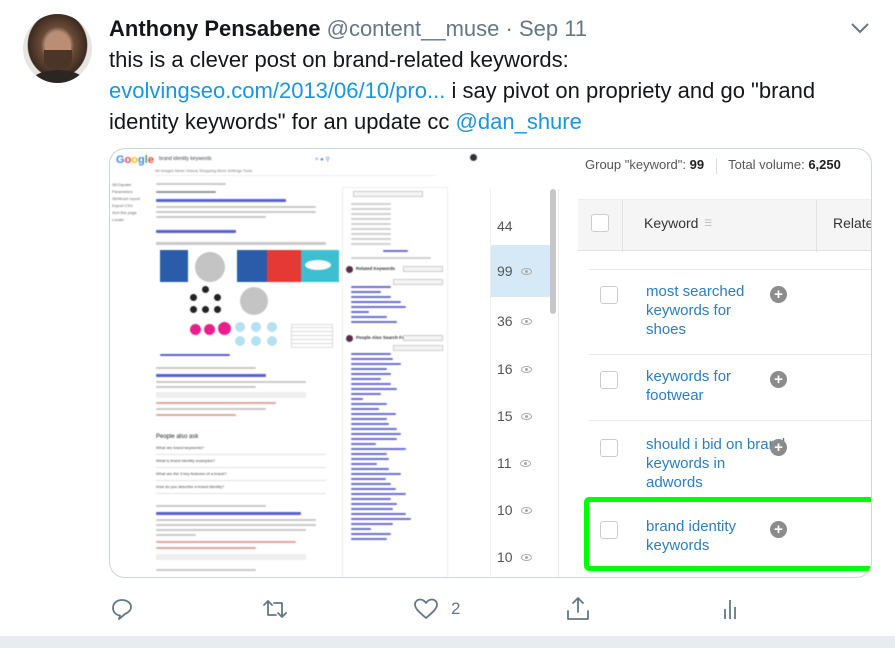 This screenshot has height=648, width=895. Describe the element at coordinates (852, 223) in the screenshot. I see `related-column-header: Relate` at that location.